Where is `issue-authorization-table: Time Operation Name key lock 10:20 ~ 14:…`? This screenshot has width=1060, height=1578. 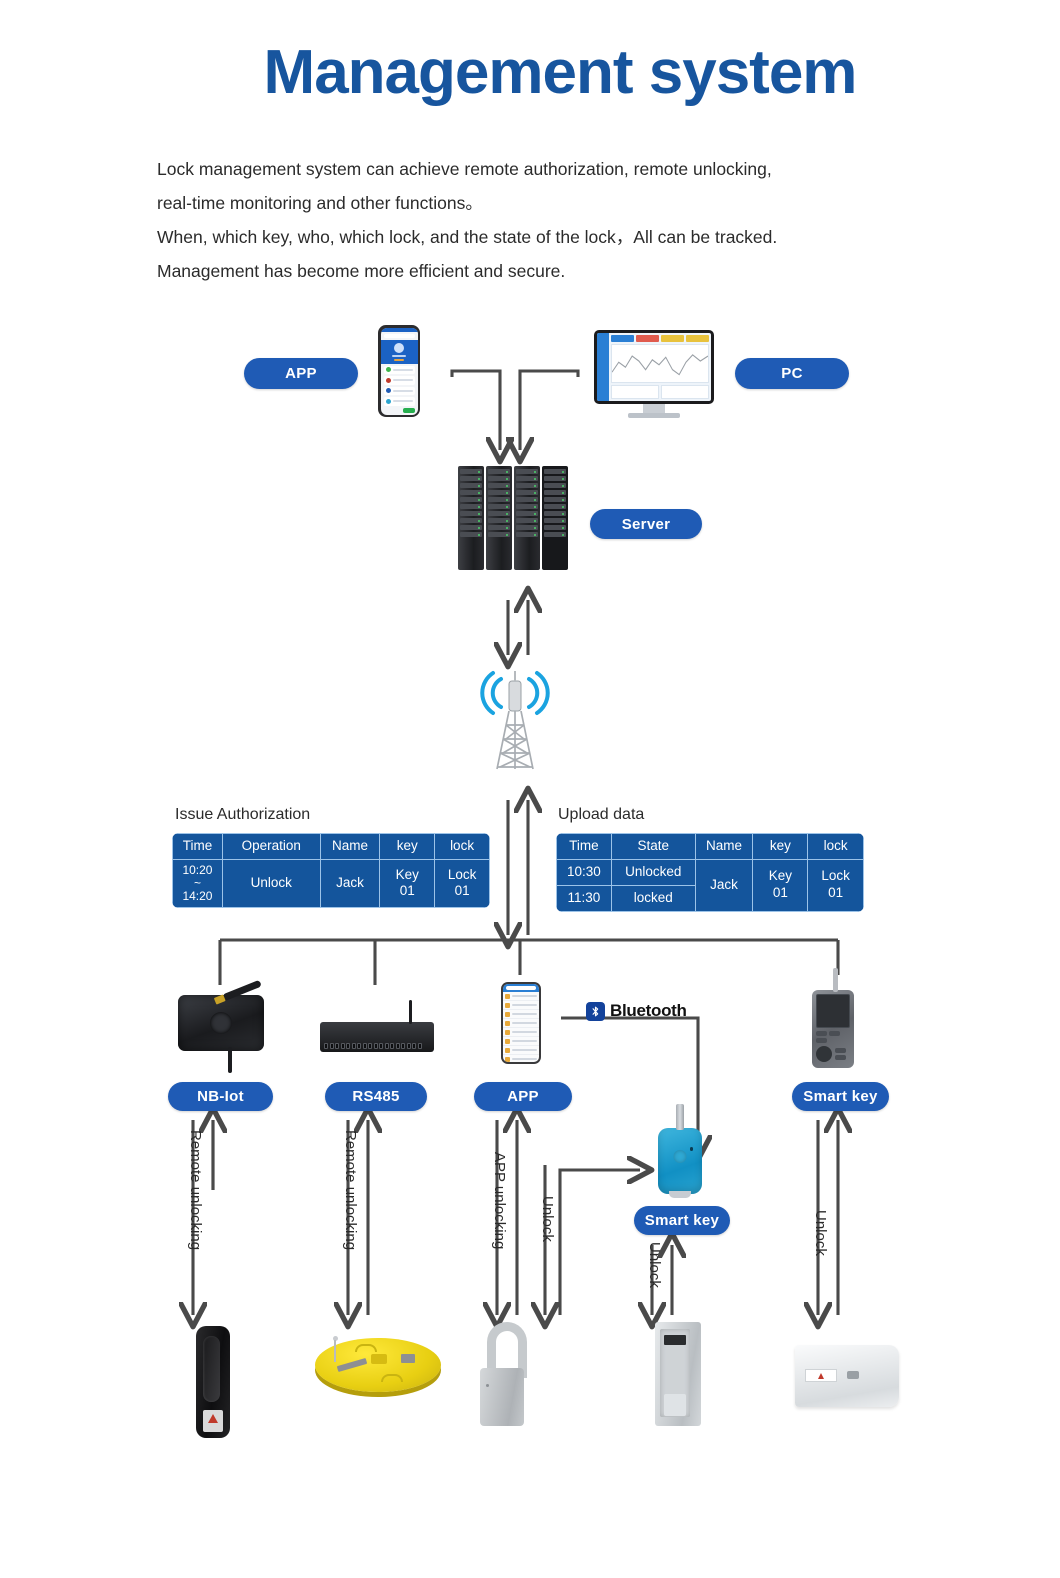
issue-authorization-table: Time Operation Name key lock 10:20 ~ 14:… is located at coordinates (331, 870).